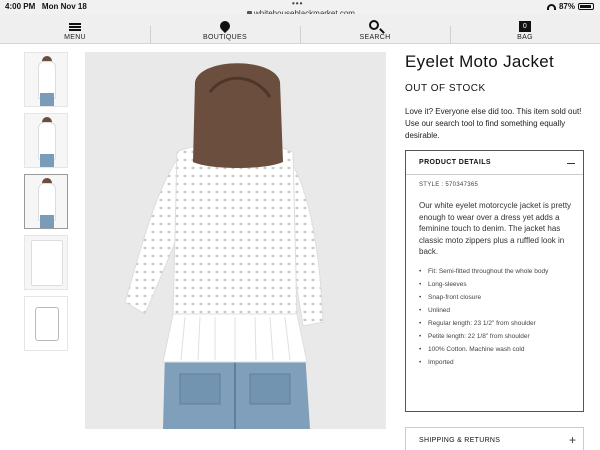  Describe the element at coordinates (449, 185) in the screenshot. I see `style-number: STYLE : 570347365` at that location.